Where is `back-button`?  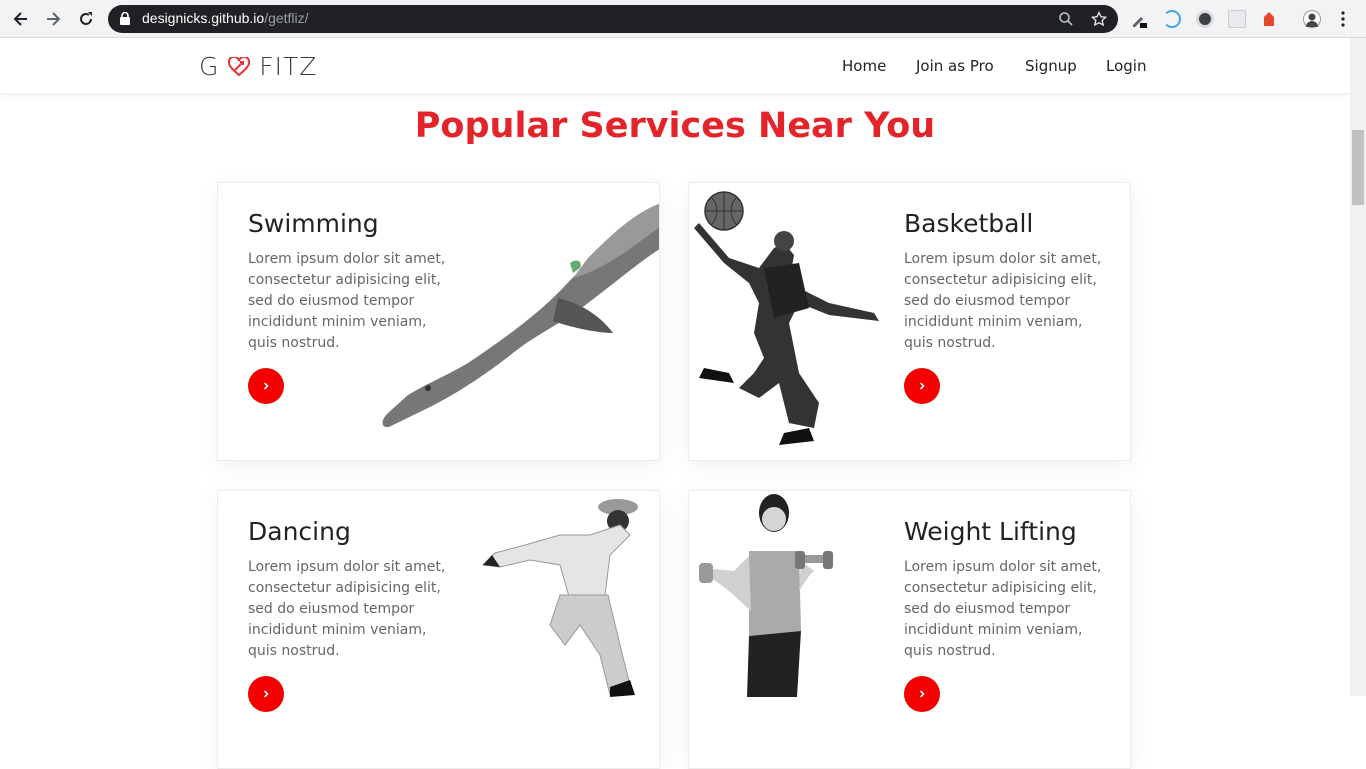
back-button is located at coordinates (21, 19).